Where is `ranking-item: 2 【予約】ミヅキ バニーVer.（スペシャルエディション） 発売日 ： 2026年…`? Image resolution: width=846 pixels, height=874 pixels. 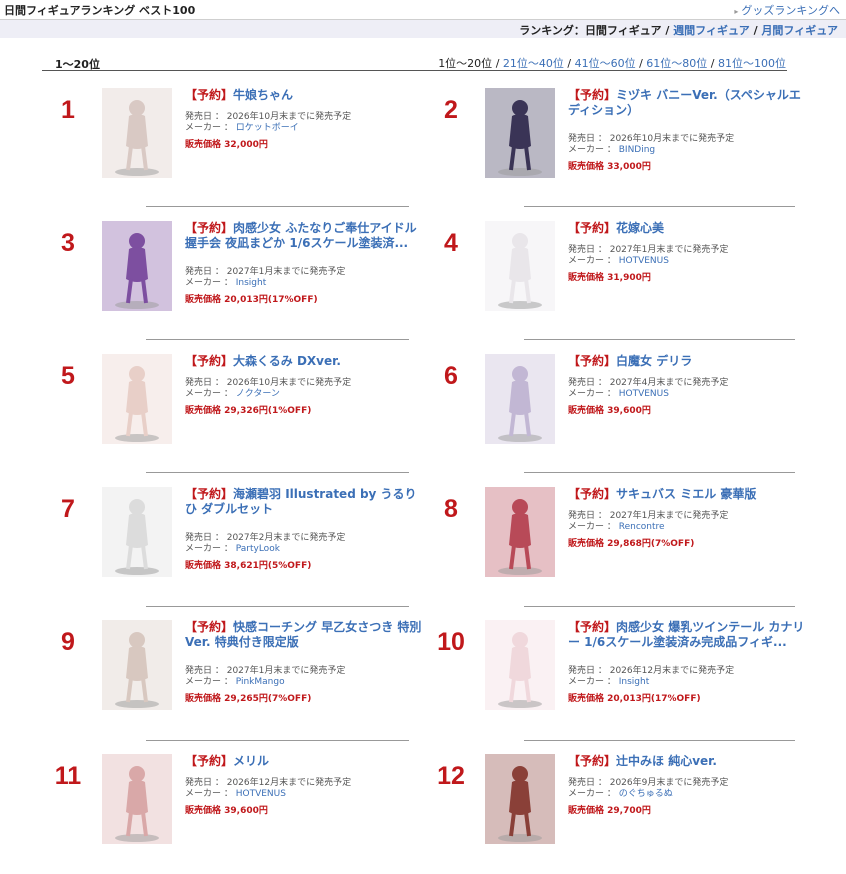 ranking-item: 2 【予約】ミヅキ バニーVer.（スペシャルエディション） 発売日 ： 2026年… is located at coordinates (615, 148).